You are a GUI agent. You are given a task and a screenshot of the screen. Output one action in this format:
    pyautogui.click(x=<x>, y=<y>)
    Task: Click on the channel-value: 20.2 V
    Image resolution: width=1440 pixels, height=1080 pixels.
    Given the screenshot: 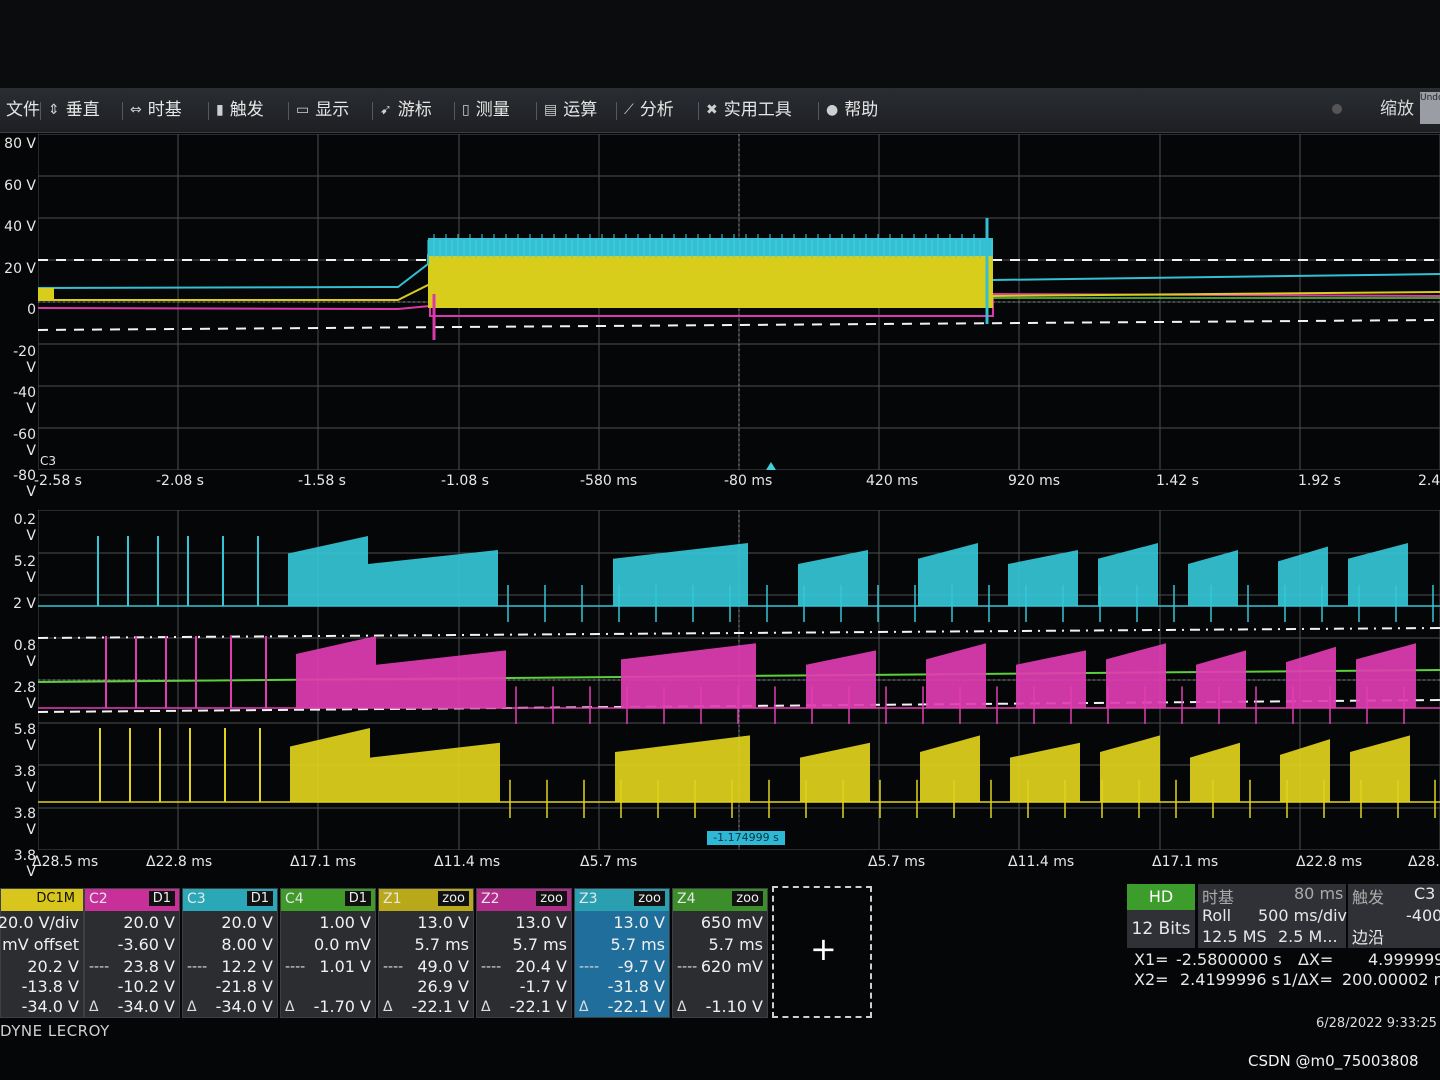 What is the action you would take?
    pyautogui.click(x=53, y=966)
    